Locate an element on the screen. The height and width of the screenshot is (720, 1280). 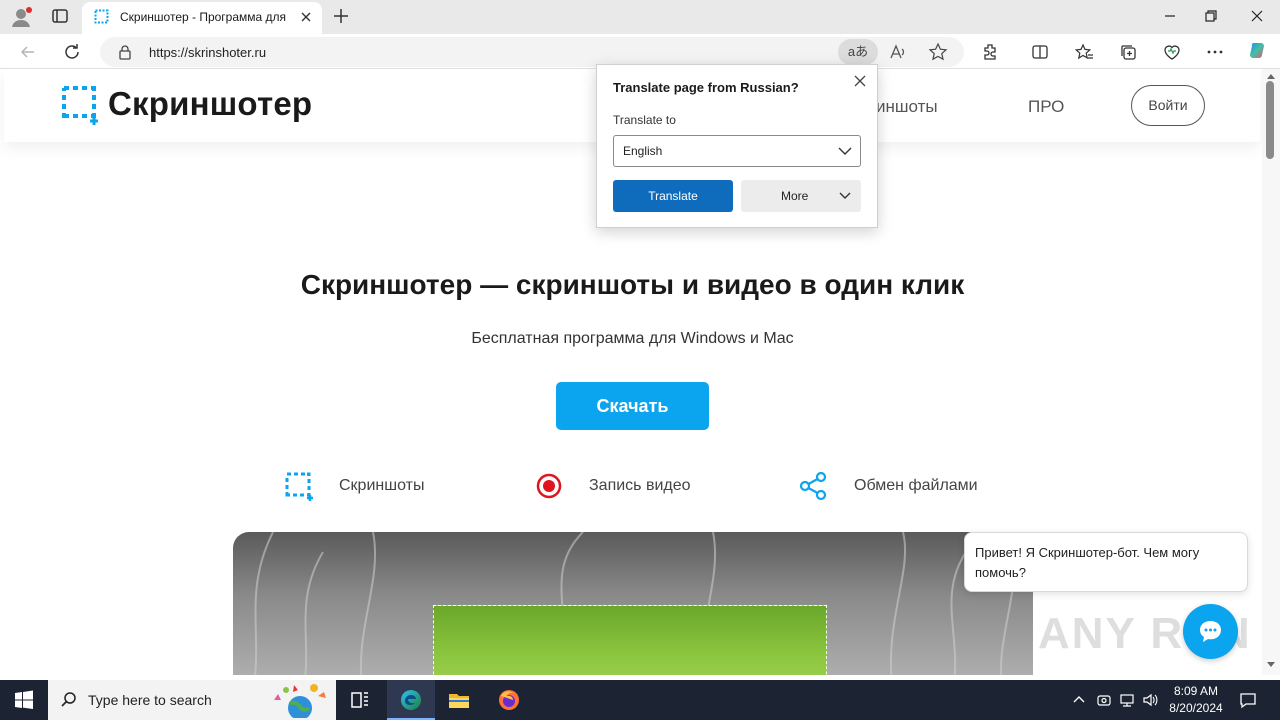
close-tab-icon is located at coordinates (306, 17).